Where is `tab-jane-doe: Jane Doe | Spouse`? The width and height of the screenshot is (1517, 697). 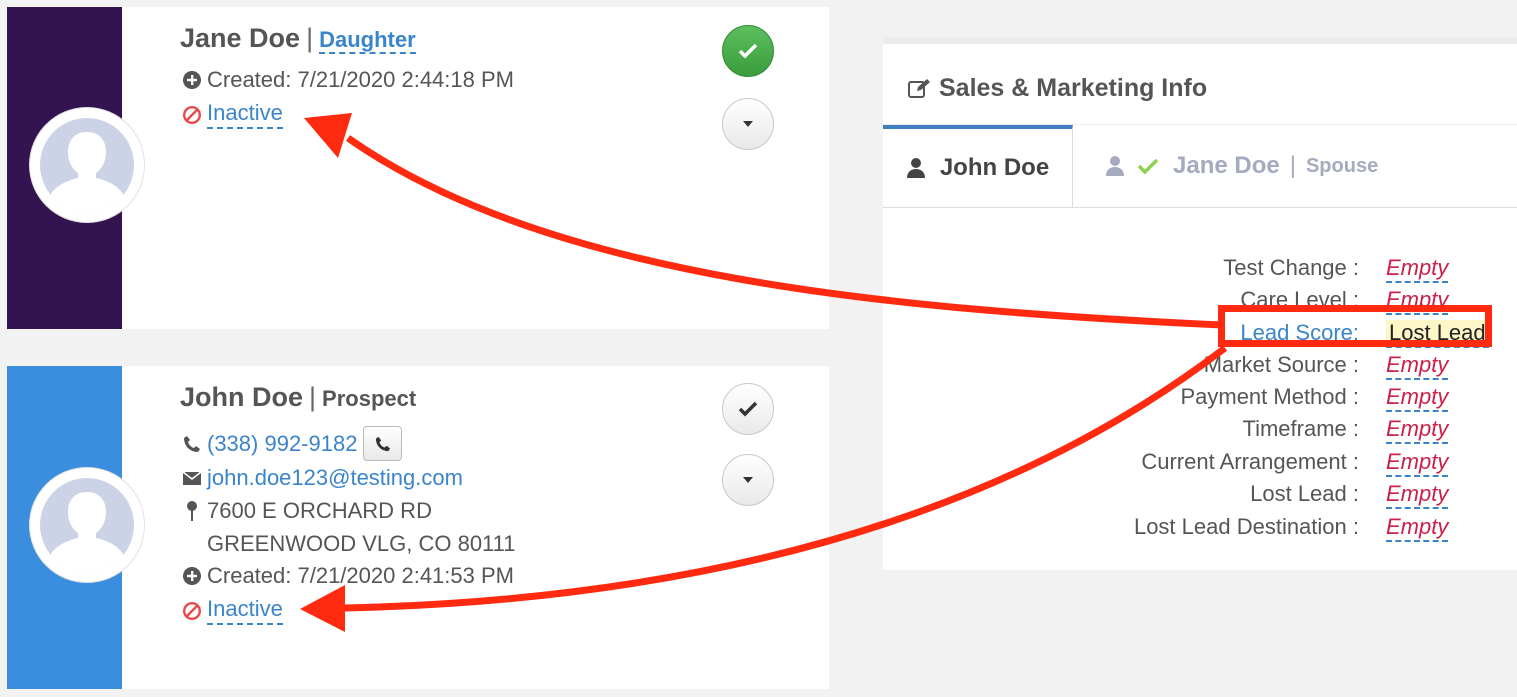 tab-jane-doe: Jane Doe | Spouse is located at coordinates (1241, 166).